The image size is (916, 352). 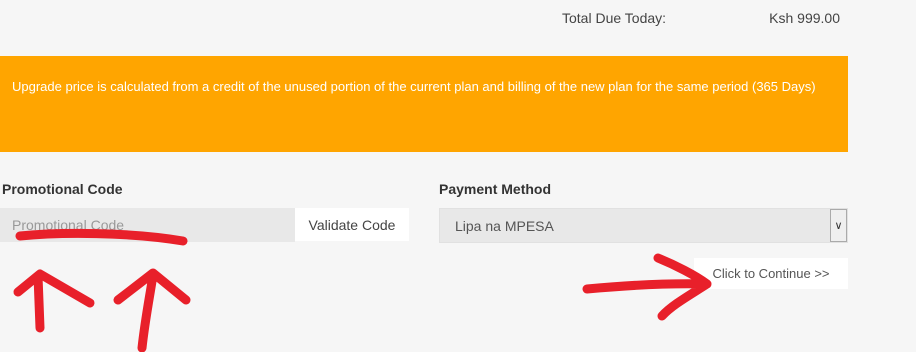 I want to click on chevron-down-icon: ∨, so click(x=838, y=225).